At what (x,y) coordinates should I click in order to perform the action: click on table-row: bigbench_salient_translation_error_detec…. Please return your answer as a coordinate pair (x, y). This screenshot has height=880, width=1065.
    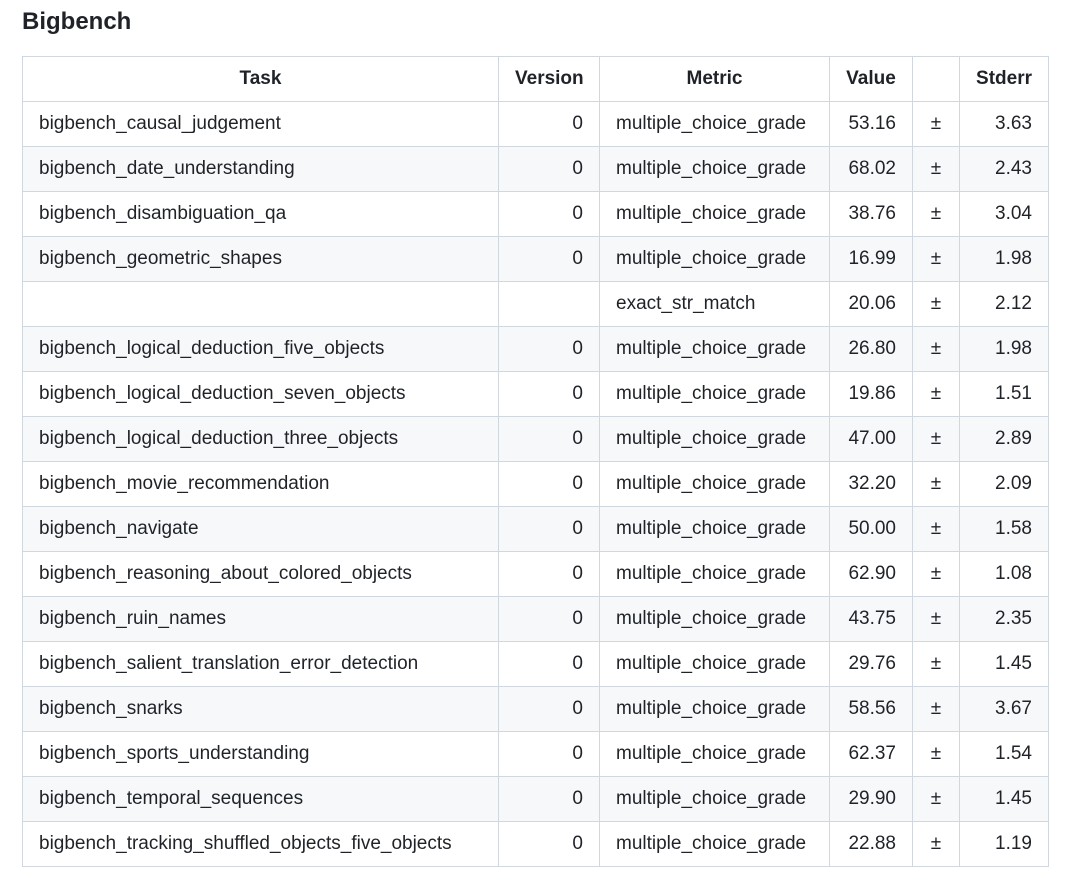
    Looking at the image, I should click on (535, 664).